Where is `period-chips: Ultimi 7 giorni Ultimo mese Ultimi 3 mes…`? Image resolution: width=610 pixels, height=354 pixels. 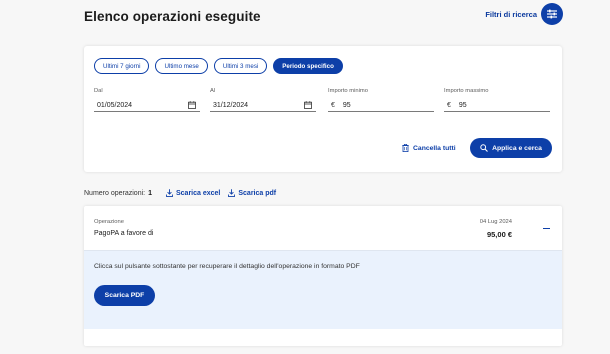
period-chips: Ultimi 7 giorni Ultimo mese Ultimi 3 mes… is located at coordinates (218, 66).